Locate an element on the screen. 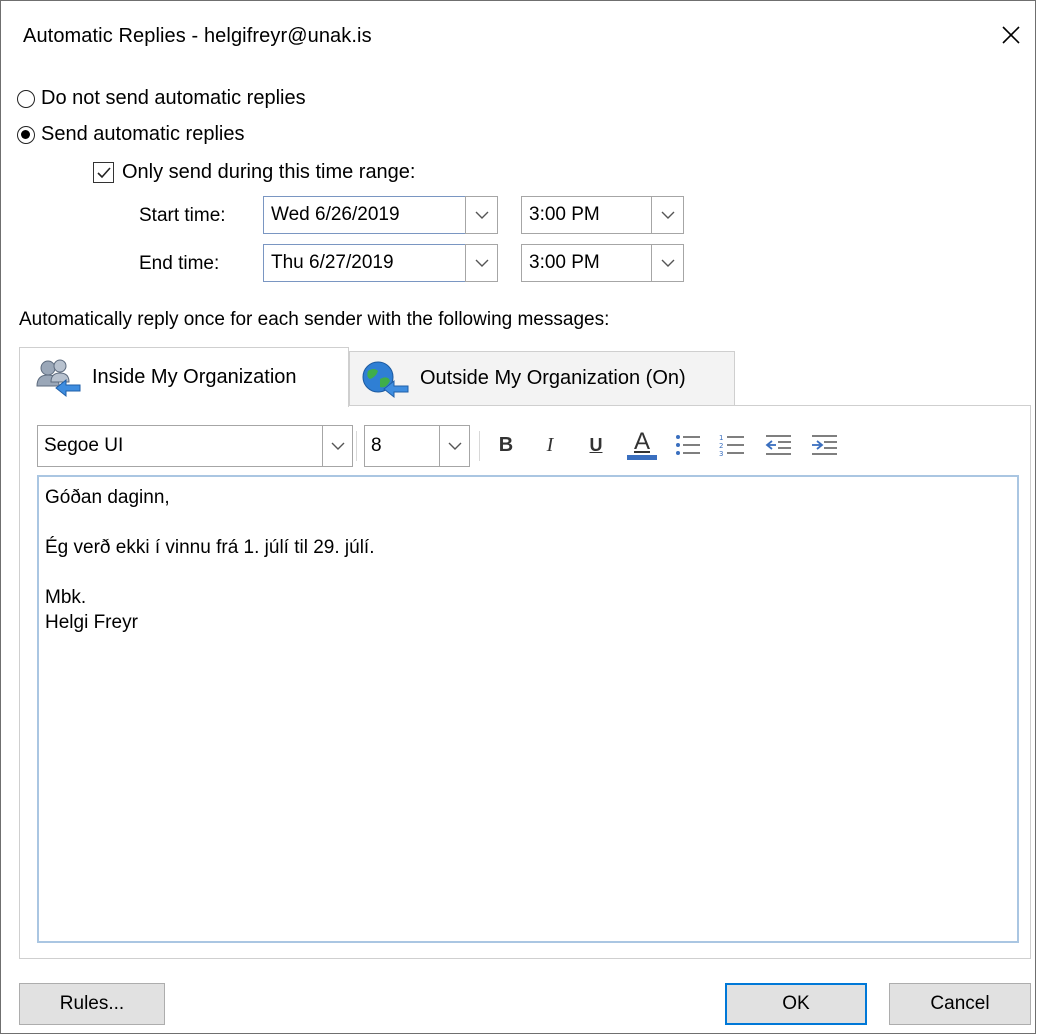 This screenshot has height=1036, width=1038. radio-send-reply-label: Send automatic replies is located at coordinates (143, 134).